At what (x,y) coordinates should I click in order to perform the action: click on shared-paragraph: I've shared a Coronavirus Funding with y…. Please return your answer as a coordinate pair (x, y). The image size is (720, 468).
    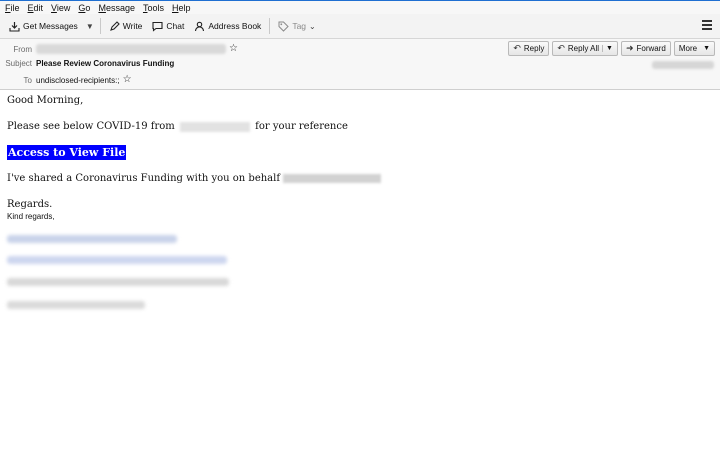
    Looking at the image, I should click on (194, 178).